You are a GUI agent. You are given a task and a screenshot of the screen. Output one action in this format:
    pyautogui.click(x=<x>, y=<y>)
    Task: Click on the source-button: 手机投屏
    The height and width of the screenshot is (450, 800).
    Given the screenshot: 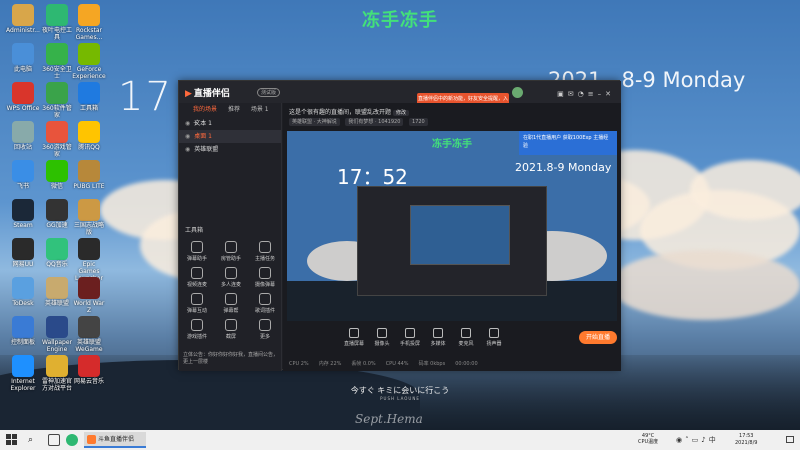 What is the action you would take?
    pyautogui.click(x=410, y=337)
    